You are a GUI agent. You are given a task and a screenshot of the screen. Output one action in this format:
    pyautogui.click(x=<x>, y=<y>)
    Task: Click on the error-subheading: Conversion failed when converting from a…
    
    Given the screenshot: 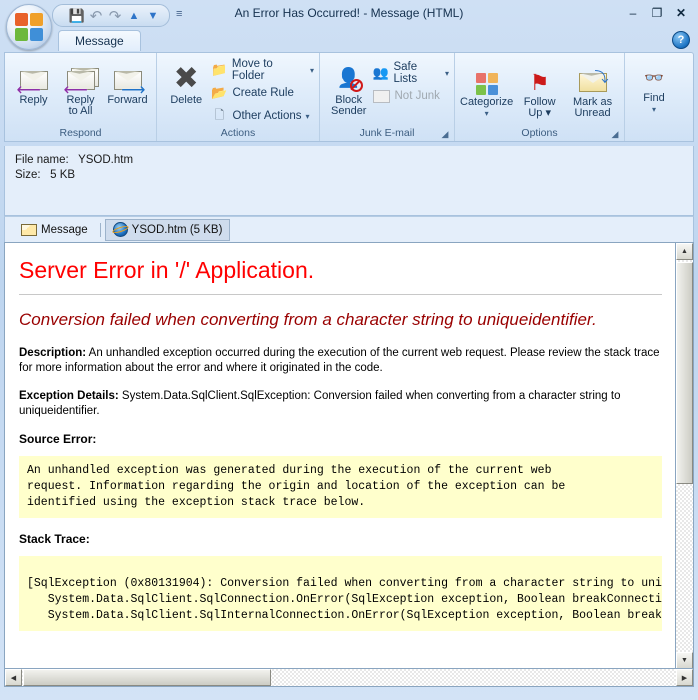 What is the action you would take?
    pyautogui.click(x=308, y=319)
    